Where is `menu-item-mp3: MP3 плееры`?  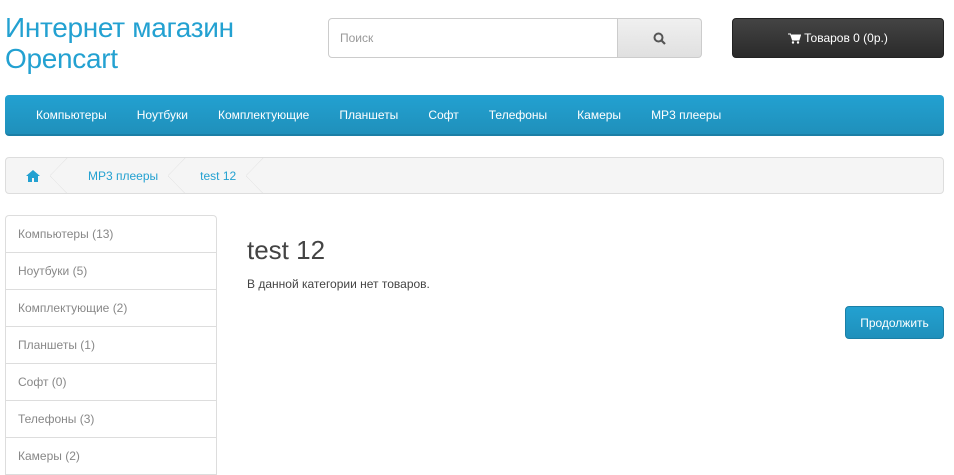 menu-item-mp3: MP3 плееры is located at coordinates (686, 115).